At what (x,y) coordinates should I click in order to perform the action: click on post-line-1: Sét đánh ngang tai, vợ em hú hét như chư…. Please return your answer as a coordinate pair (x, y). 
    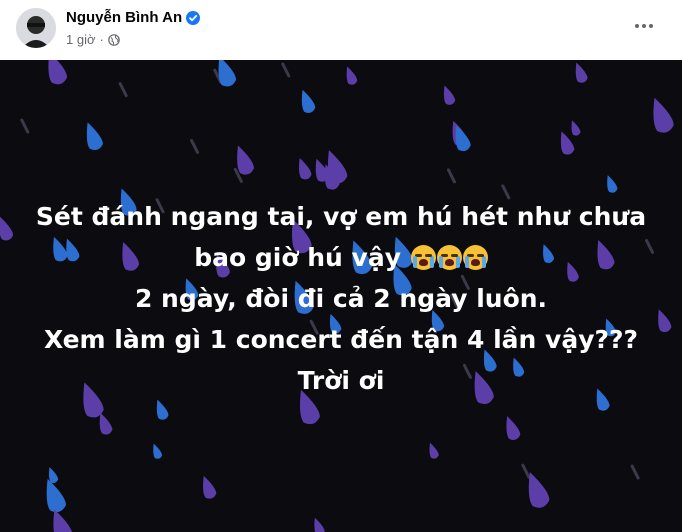
    Looking at the image, I should click on (341, 216).